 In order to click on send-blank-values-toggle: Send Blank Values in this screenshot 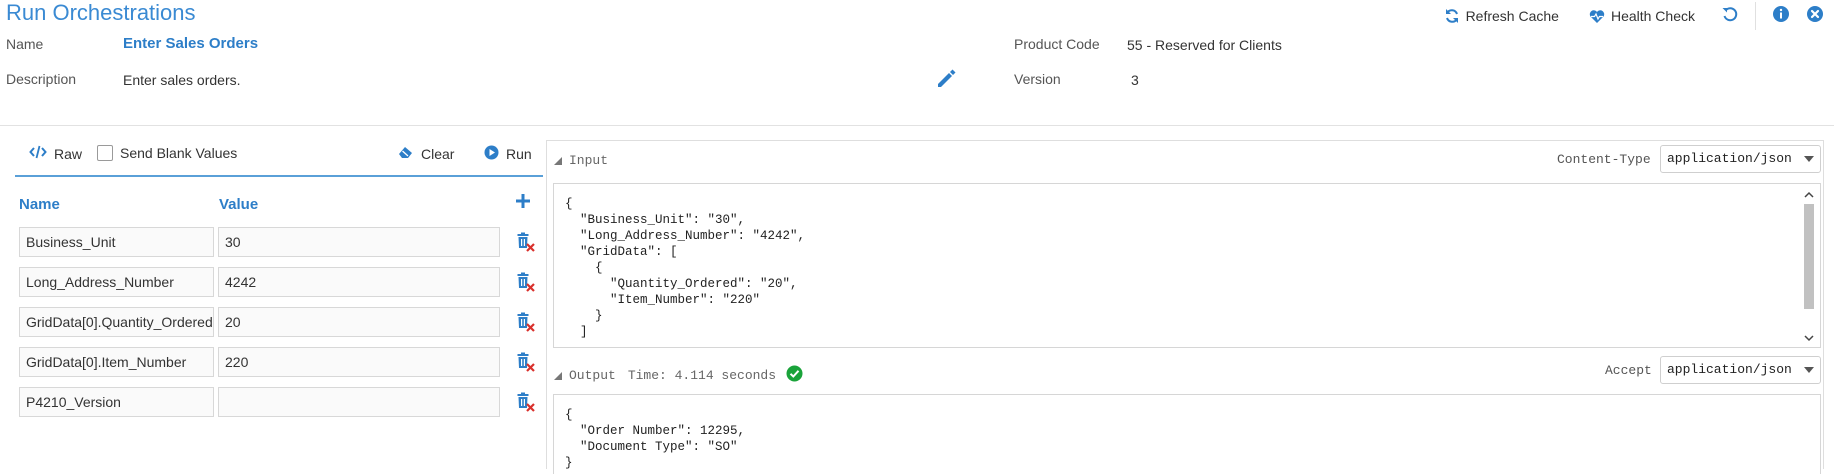, I will do `click(167, 153)`.